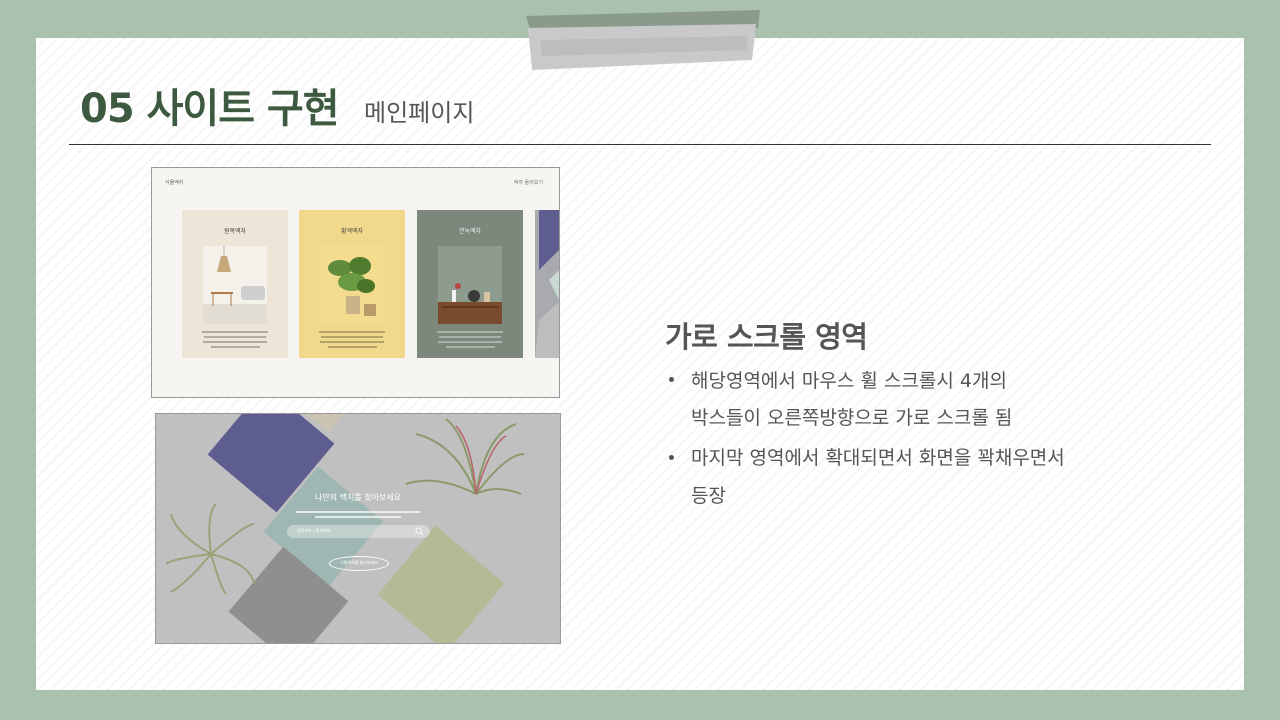 The width and height of the screenshot is (1280, 720). What do you see at coordinates (419, 531) in the screenshot?
I see `search-icon` at bounding box center [419, 531].